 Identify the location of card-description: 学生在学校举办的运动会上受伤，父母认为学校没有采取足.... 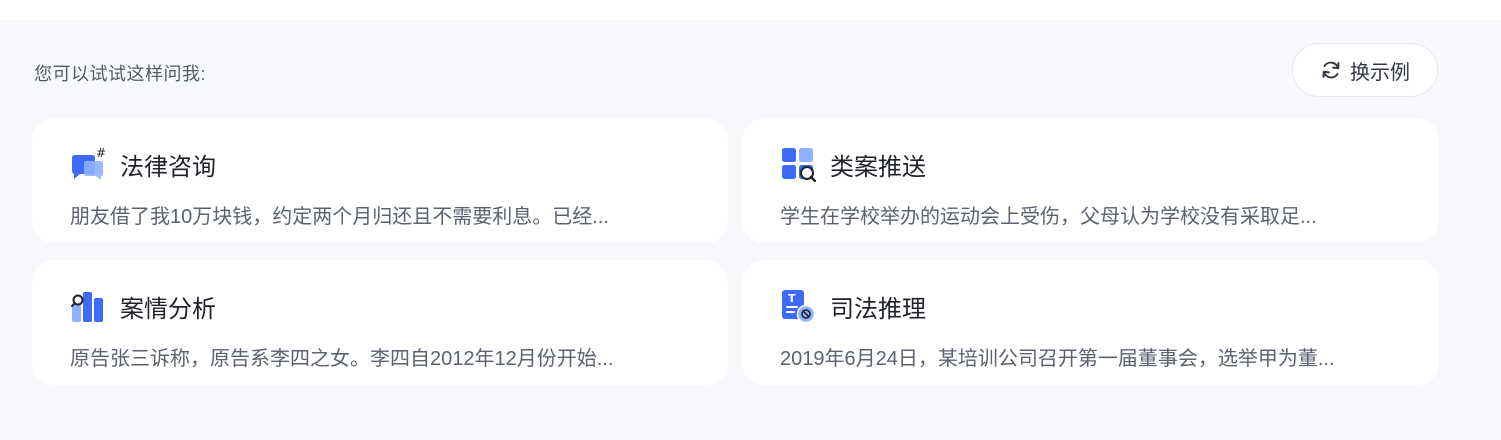
(1048, 217).